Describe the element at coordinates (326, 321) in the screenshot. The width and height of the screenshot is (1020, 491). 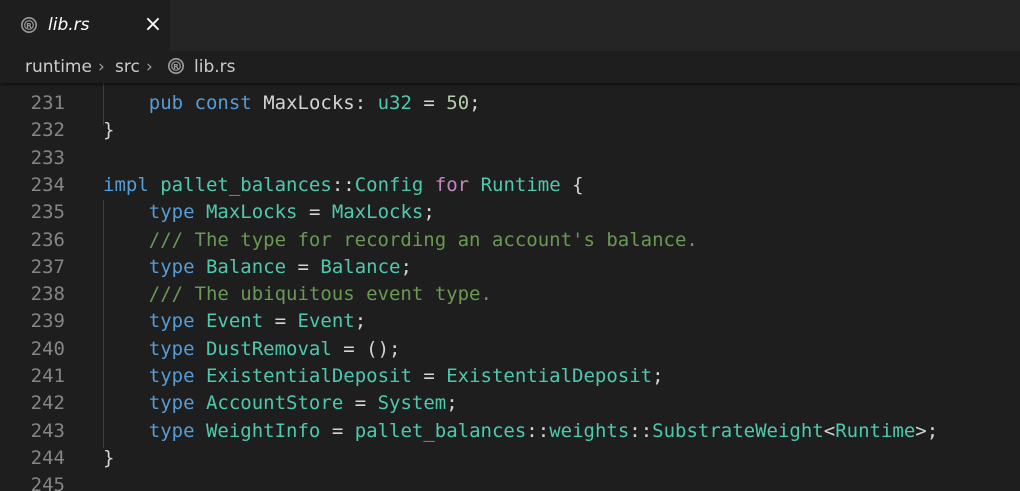
I see `code-token: Event` at that location.